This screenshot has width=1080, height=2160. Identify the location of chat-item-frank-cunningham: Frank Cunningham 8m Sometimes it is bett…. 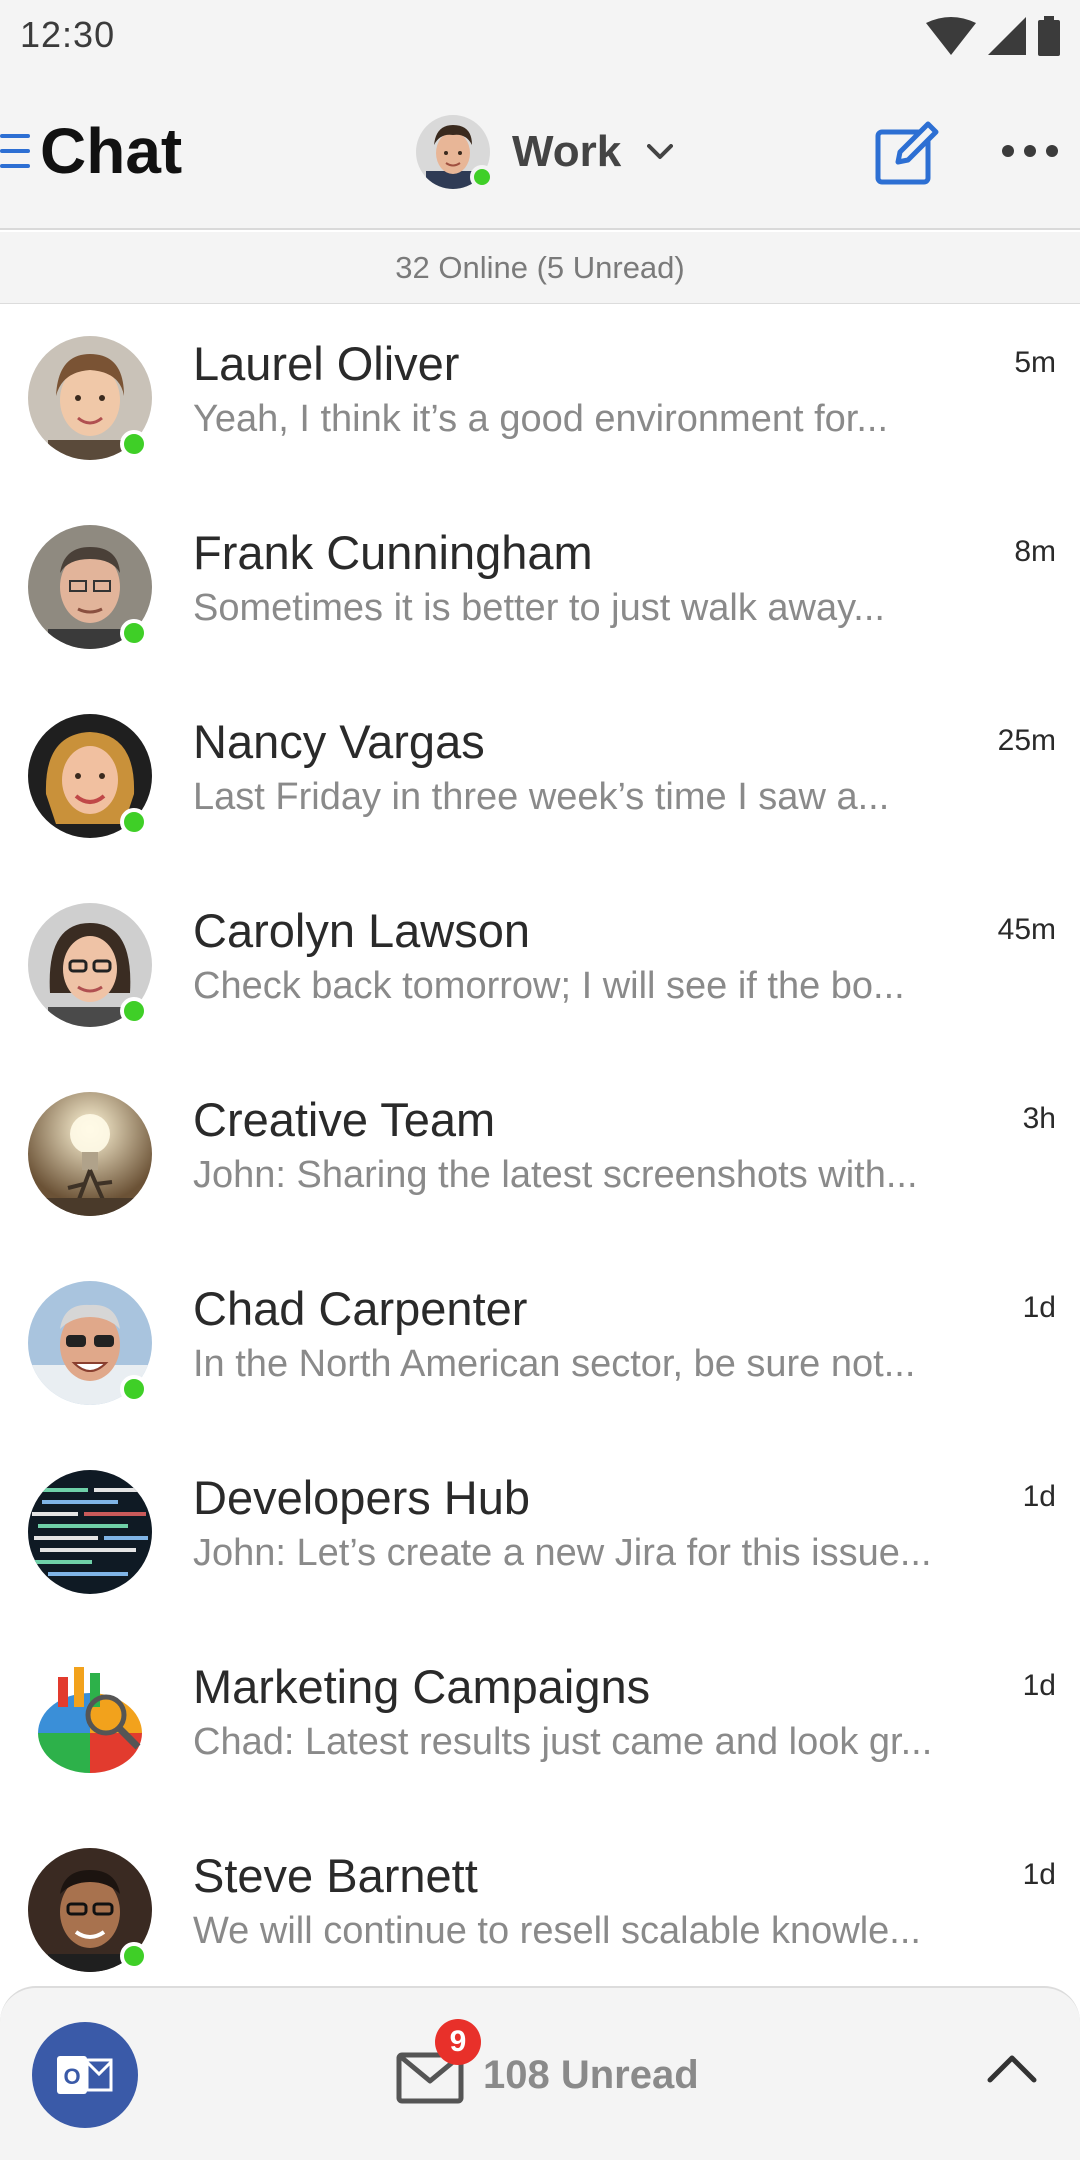
(540, 589).